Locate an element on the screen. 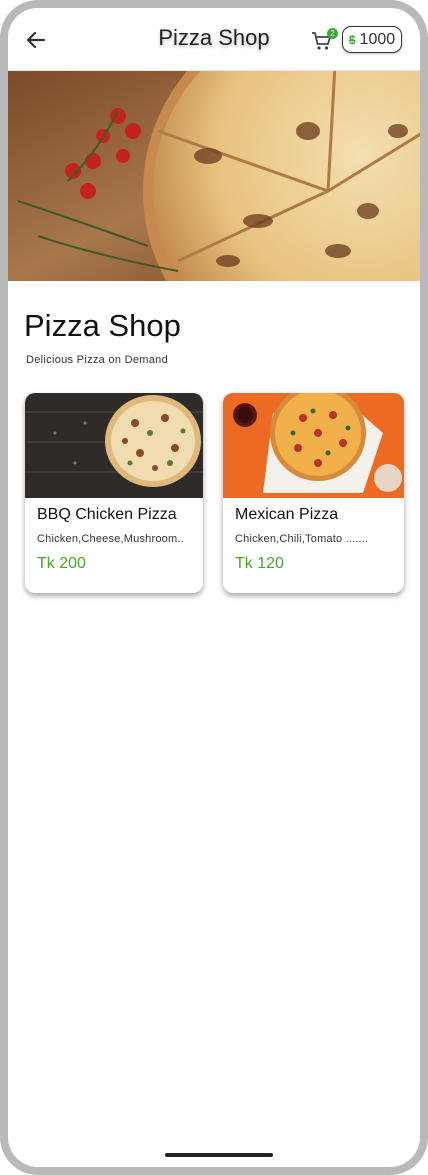 This screenshot has width=428, height=1175. coin-balance-chip: $ 1000 is located at coordinates (372, 39).